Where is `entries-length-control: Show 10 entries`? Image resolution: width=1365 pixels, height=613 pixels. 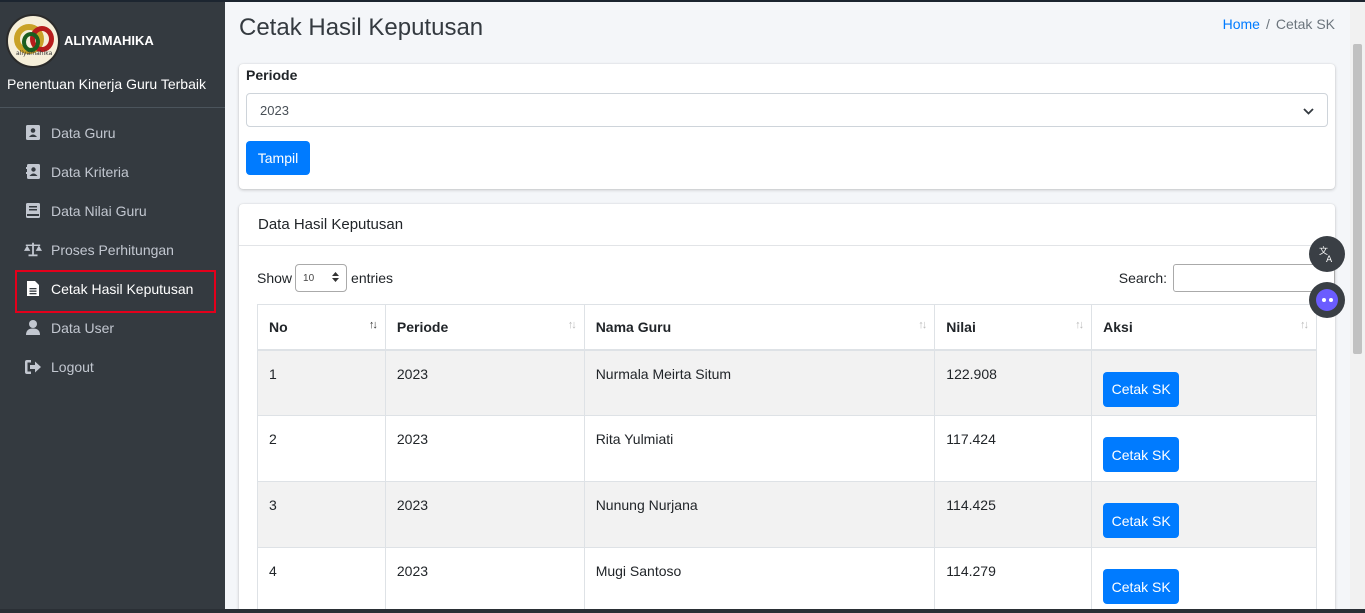
entries-length-control: Show 10 entries is located at coordinates (325, 278).